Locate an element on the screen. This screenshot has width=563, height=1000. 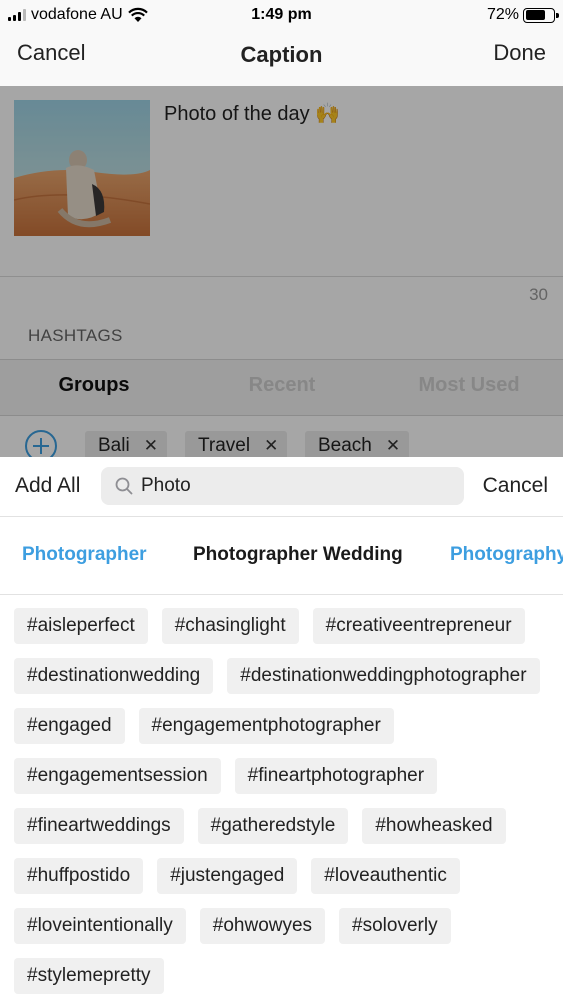
group-chip-label: Travel is located at coordinates (224, 445).